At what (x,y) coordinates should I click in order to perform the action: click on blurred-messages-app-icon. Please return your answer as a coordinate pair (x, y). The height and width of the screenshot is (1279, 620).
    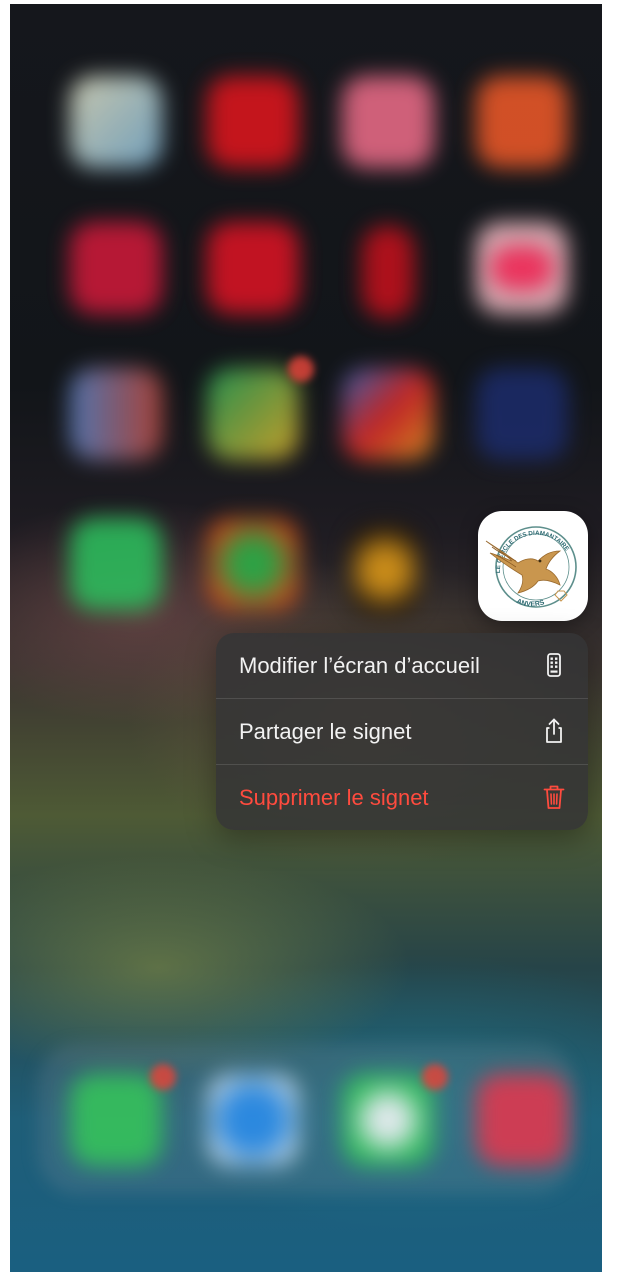
    Looking at the image, I should click on (388, 1120).